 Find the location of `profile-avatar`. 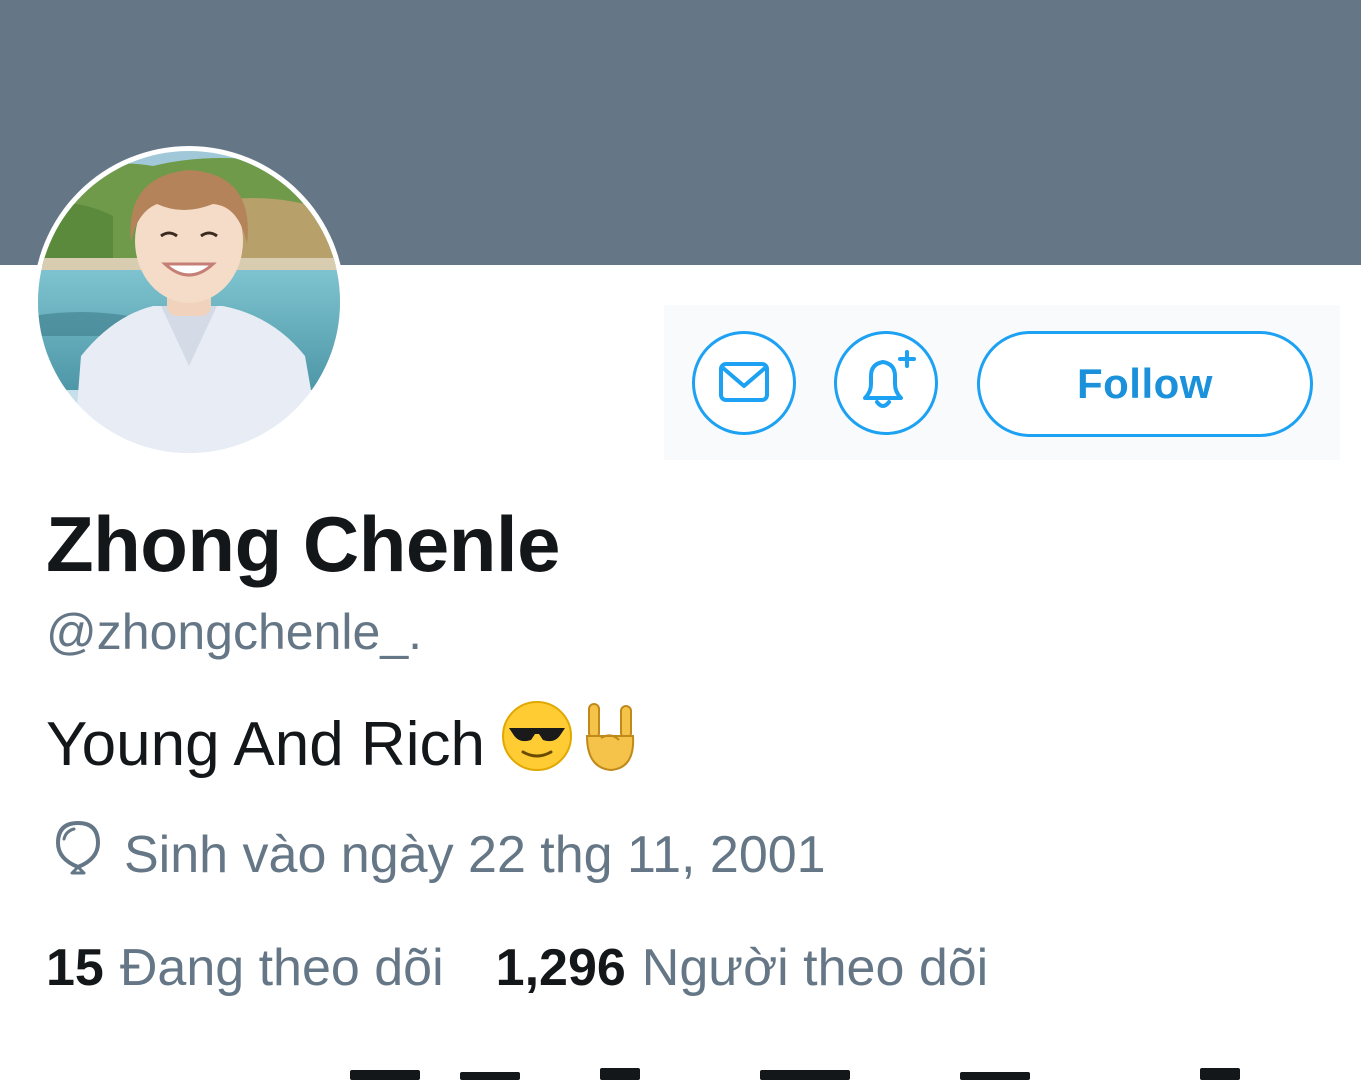

profile-avatar is located at coordinates (189, 302).